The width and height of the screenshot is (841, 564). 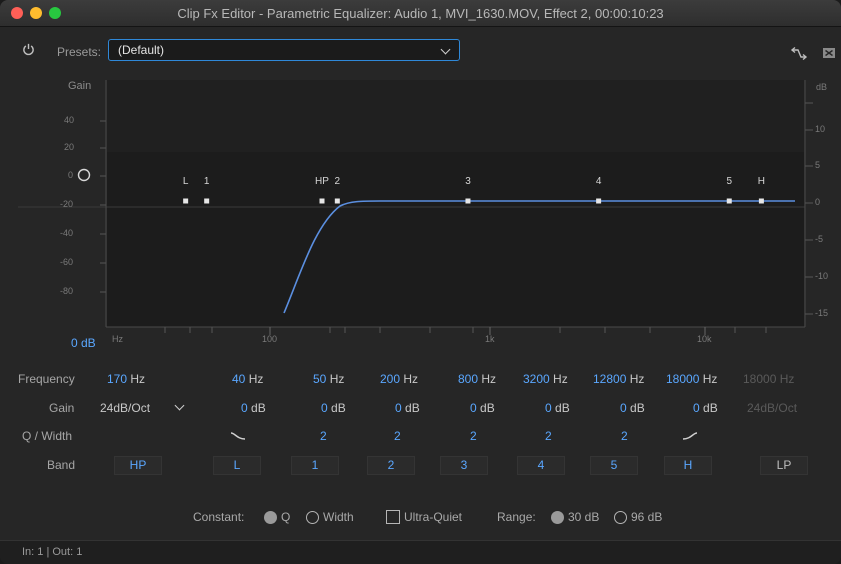 What do you see at coordinates (468, 181) in the screenshot?
I see `band-handle-label: 3` at bounding box center [468, 181].